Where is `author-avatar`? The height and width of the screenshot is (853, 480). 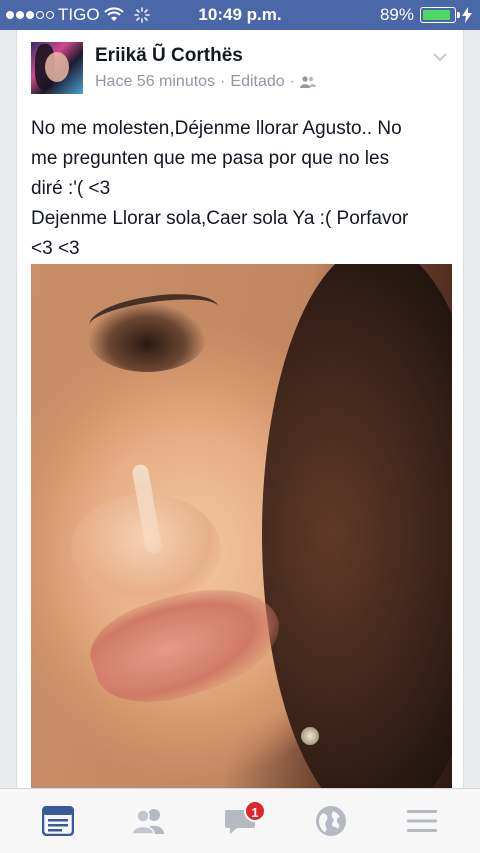
author-avatar is located at coordinates (57, 68).